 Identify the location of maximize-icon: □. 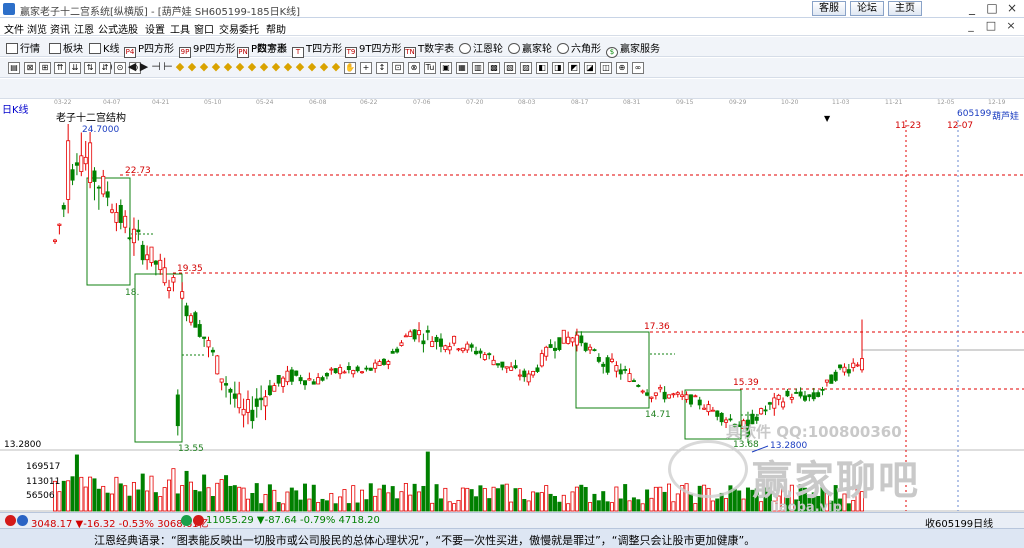
(992, 8).